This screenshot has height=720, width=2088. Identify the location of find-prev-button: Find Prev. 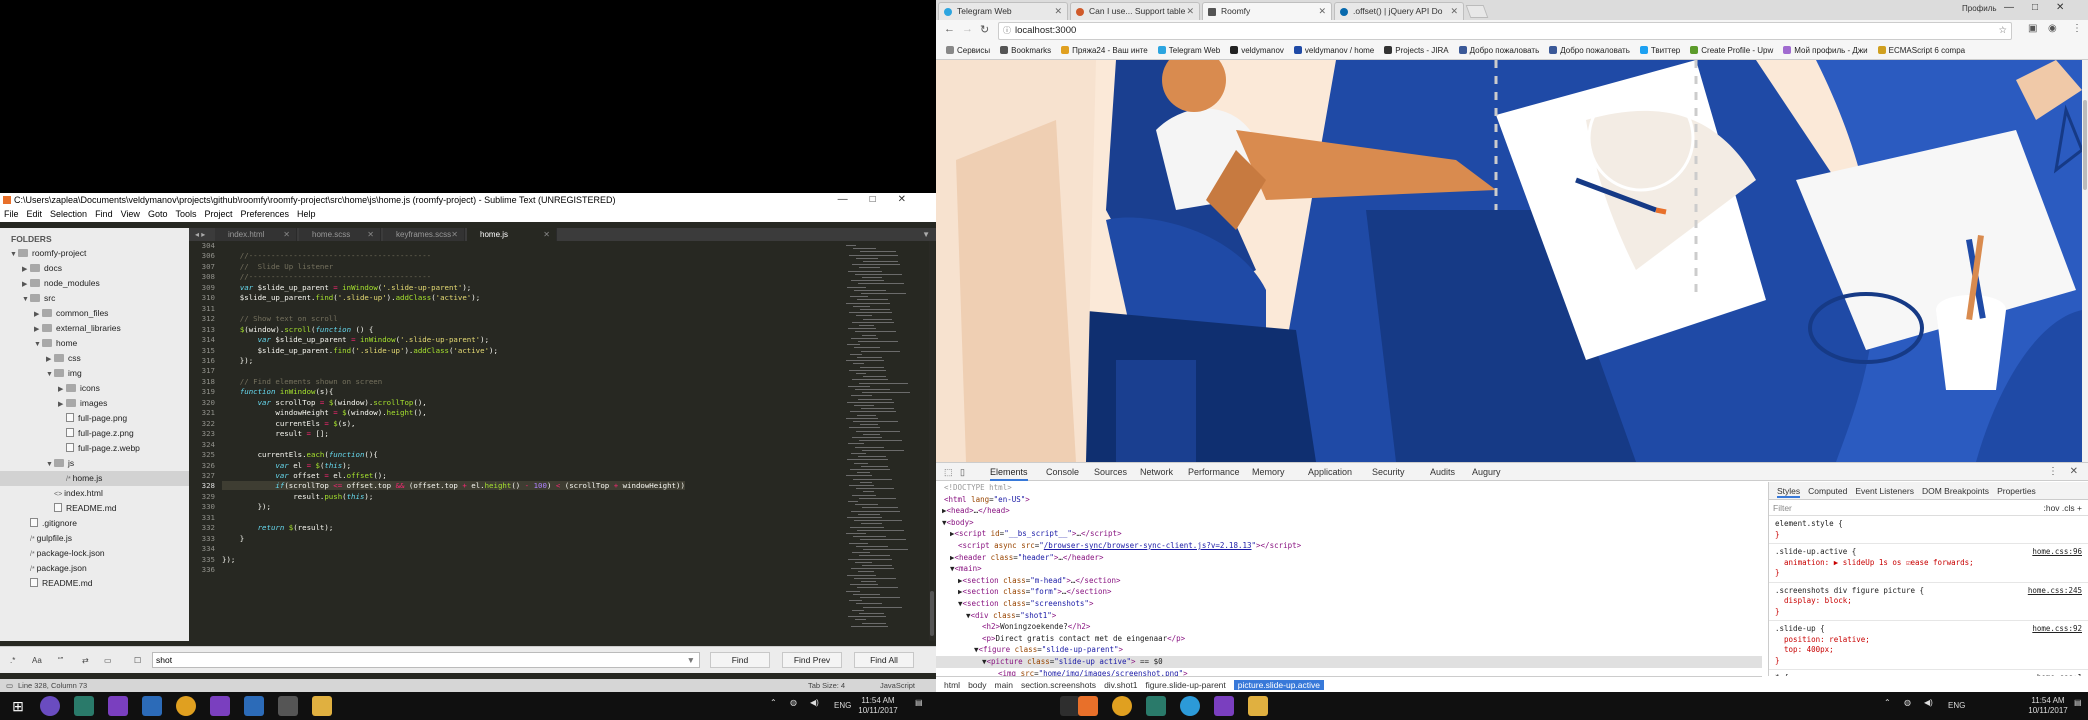
(812, 660).